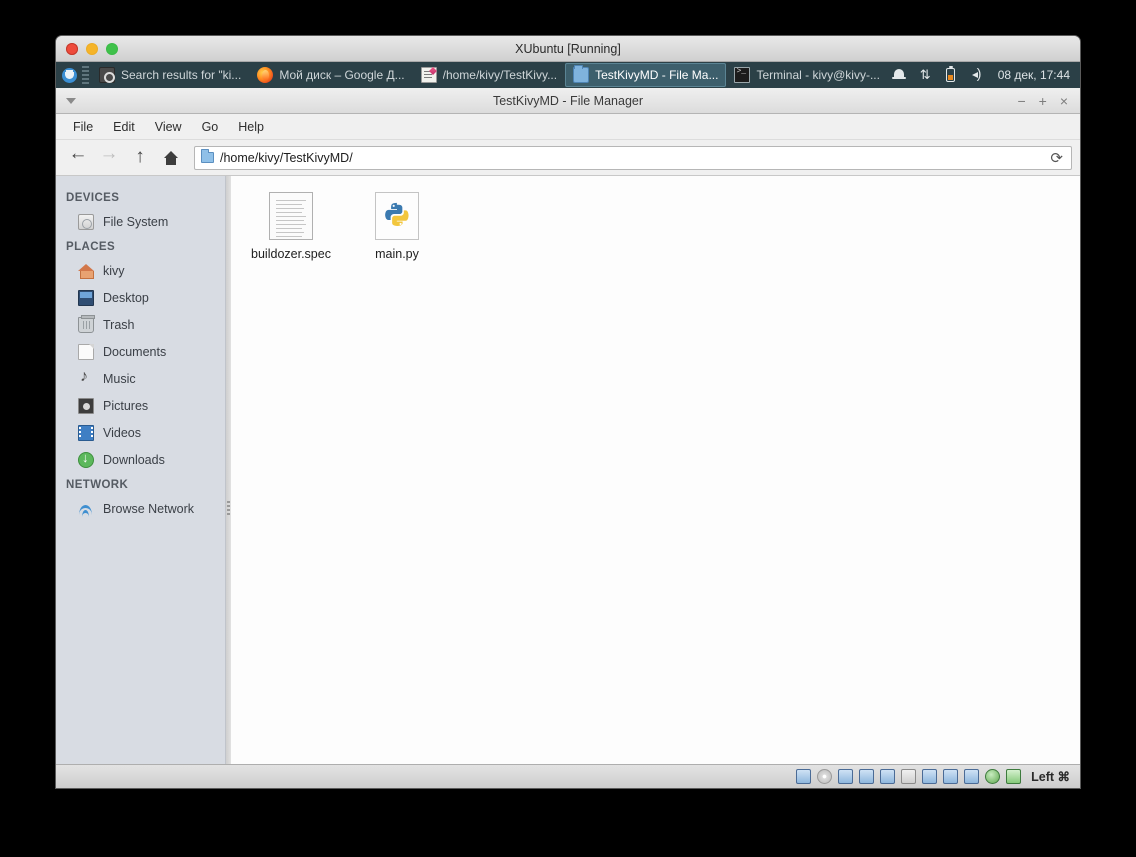  Describe the element at coordinates (86, 405) in the screenshot. I see `pictures-icon` at that location.